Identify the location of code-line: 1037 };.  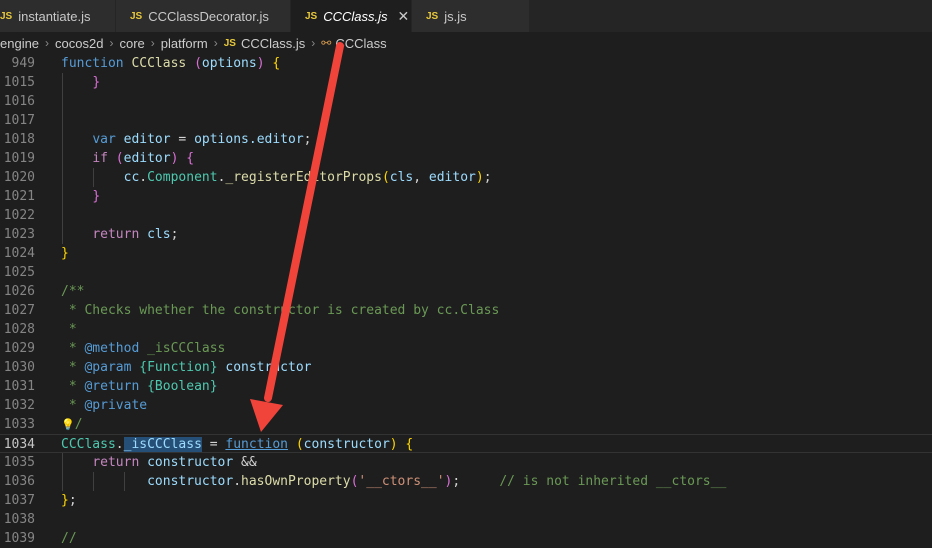
(466, 500).